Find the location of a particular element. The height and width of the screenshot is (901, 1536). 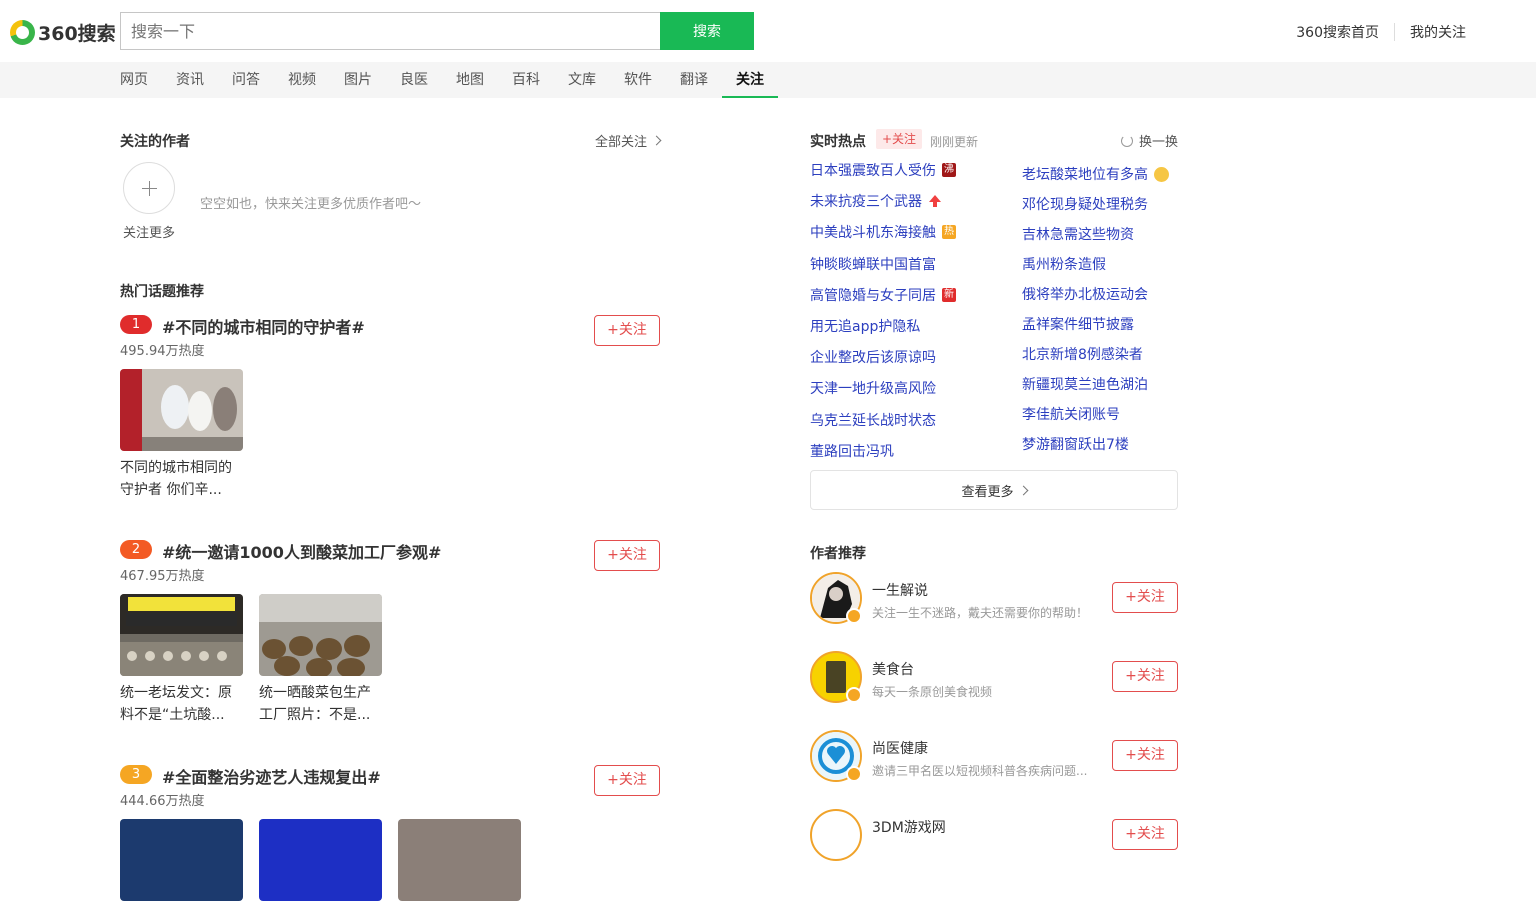

hot-item: 高管隐婚与女子同居新 is located at coordinates (883, 295).